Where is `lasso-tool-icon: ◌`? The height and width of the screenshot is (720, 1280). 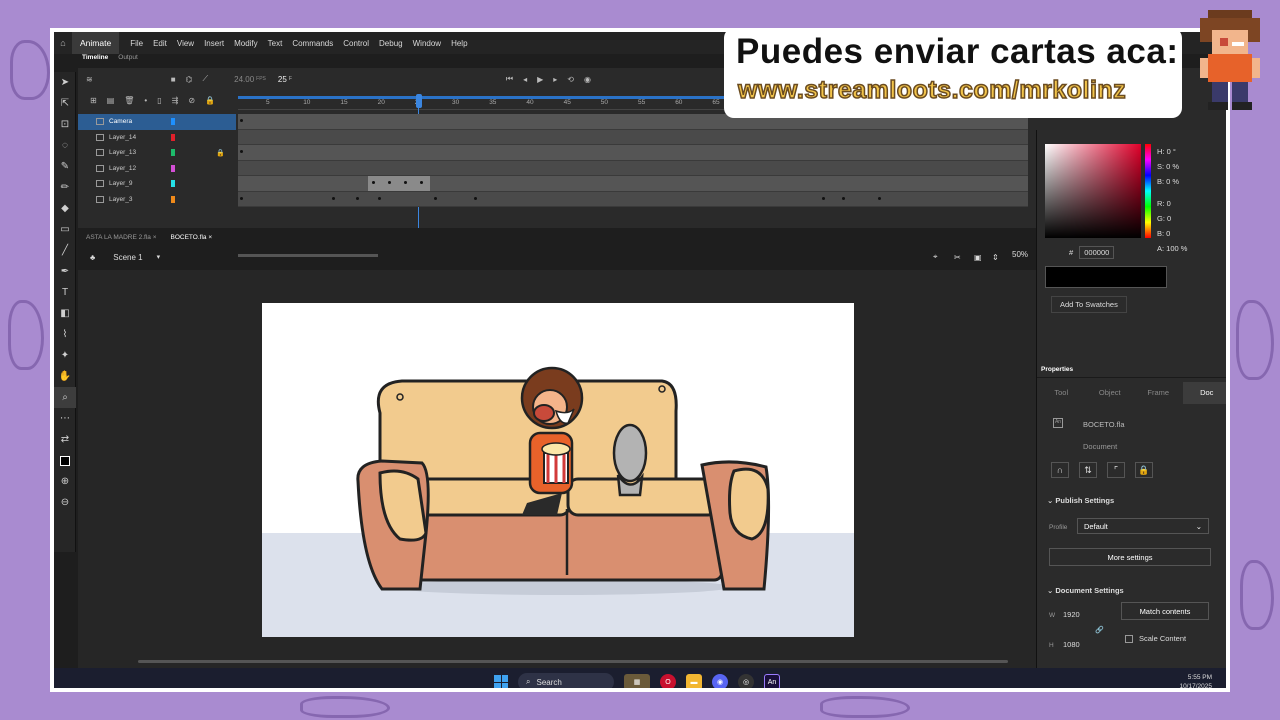
lasso-tool-icon: ◌ is located at coordinates (65, 145).